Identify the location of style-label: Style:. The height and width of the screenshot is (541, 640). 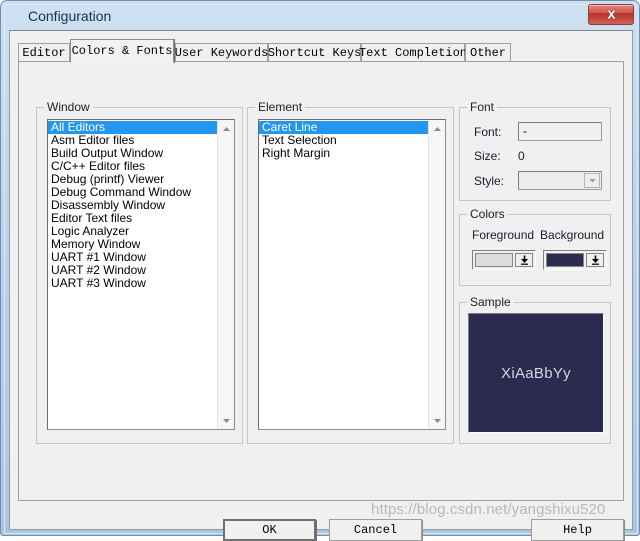
(489, 181).